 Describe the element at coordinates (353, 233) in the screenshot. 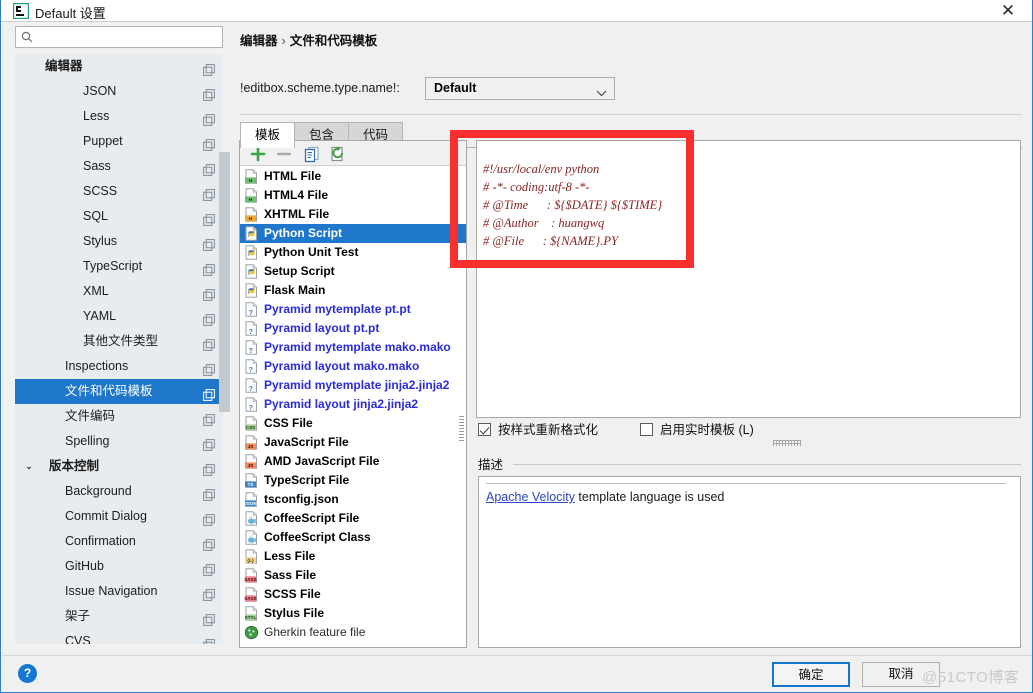

I see `list-item: Python Script` at that location.